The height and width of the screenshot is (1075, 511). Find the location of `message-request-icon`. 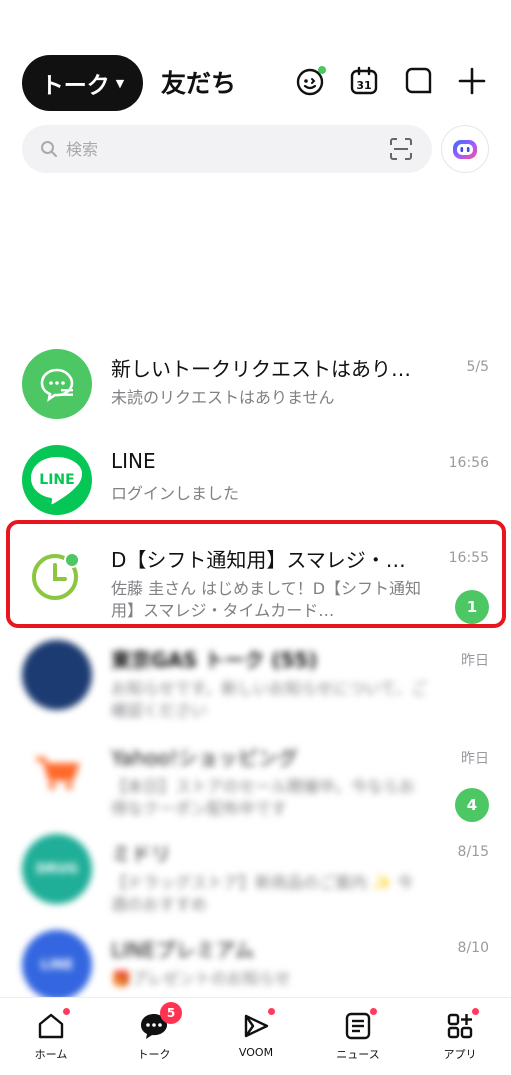

message-request-icon is located at coordinates (57, 385).